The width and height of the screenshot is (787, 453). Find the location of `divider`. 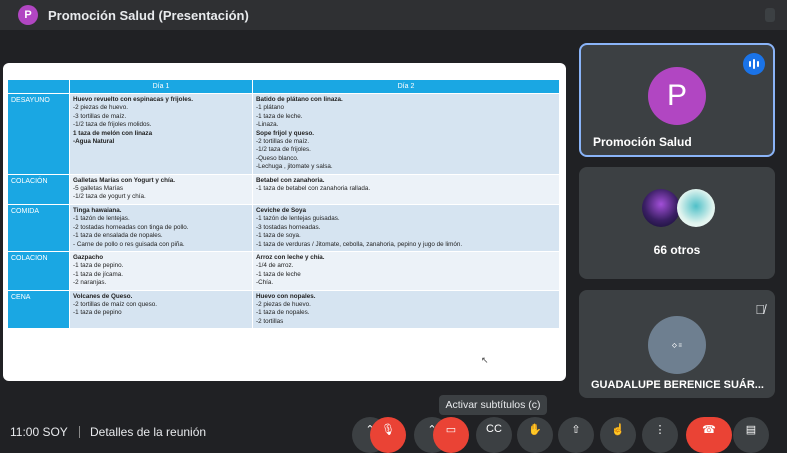

divider is located at coordinates (79, 432).